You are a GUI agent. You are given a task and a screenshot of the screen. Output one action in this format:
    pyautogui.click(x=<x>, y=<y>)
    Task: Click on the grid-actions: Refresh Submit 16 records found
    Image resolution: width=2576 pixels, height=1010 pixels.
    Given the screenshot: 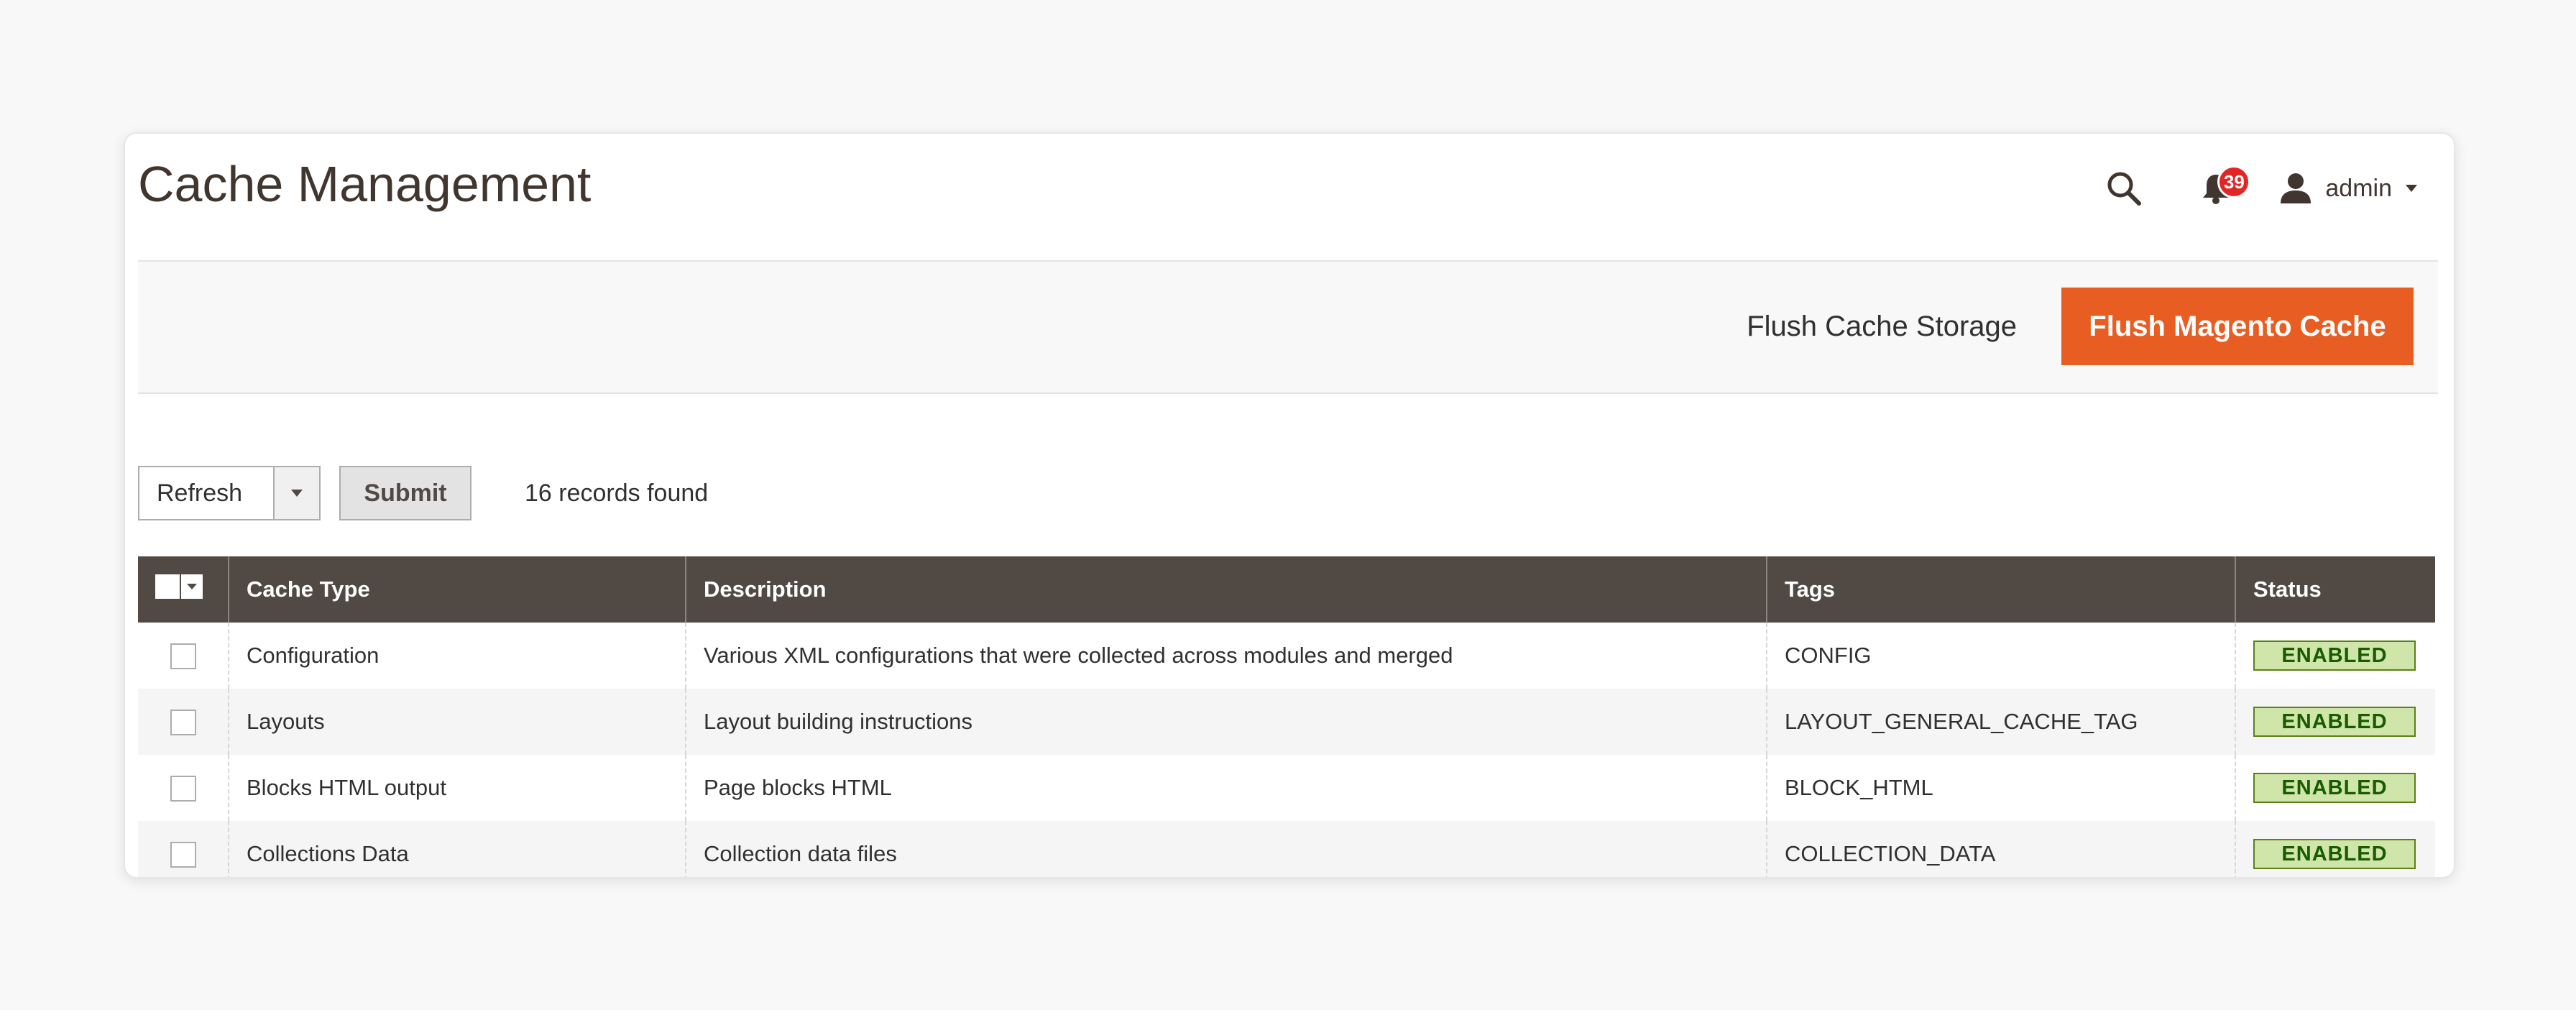 What is the action you would take?
    pyautogui.click(x=423, y=493)
    